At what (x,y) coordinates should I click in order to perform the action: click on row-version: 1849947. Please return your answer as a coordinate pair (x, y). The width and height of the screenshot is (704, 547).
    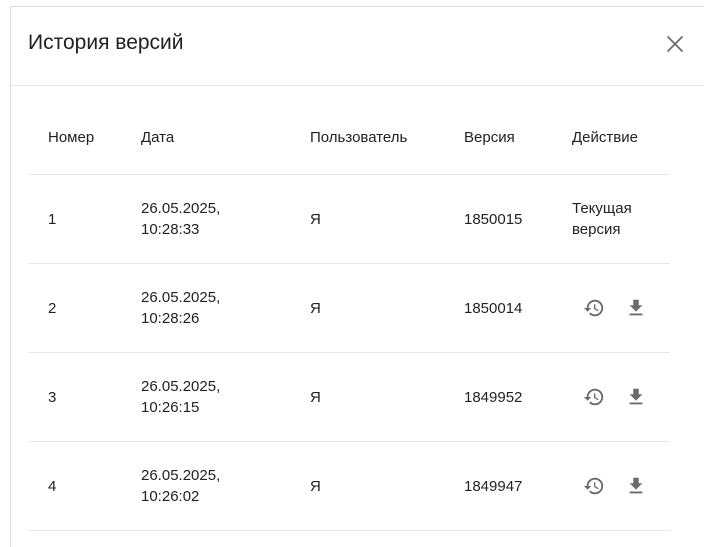
    Looking at the image, I should click on (493, 486).